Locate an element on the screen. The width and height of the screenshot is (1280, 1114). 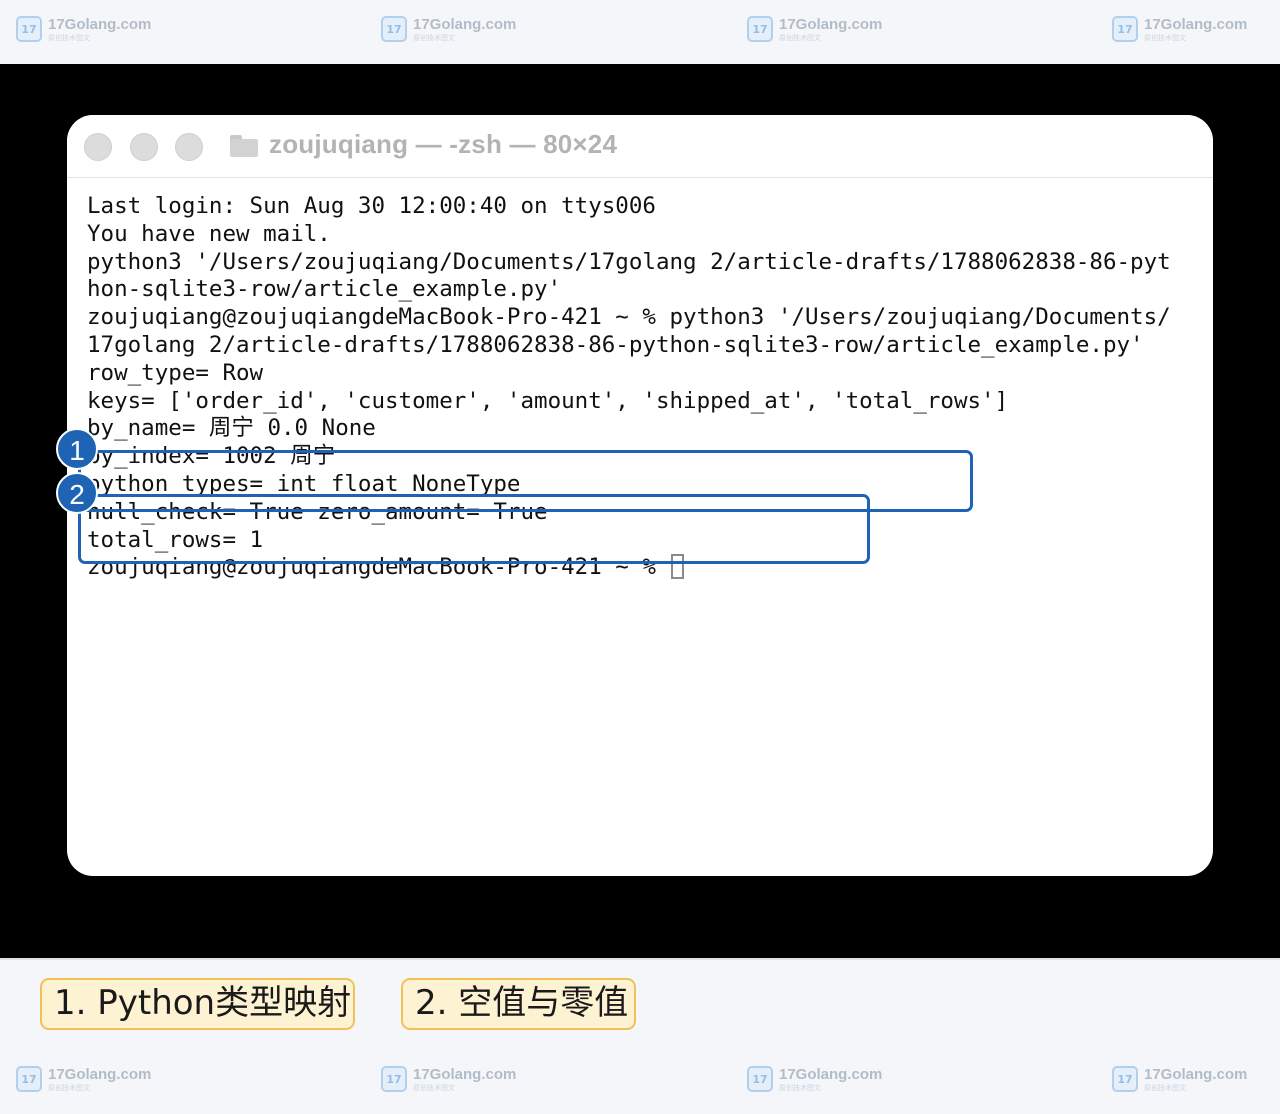
terminal-line: hon-sqlite3-row/article_example.py' is located at coordinates (324, 289).